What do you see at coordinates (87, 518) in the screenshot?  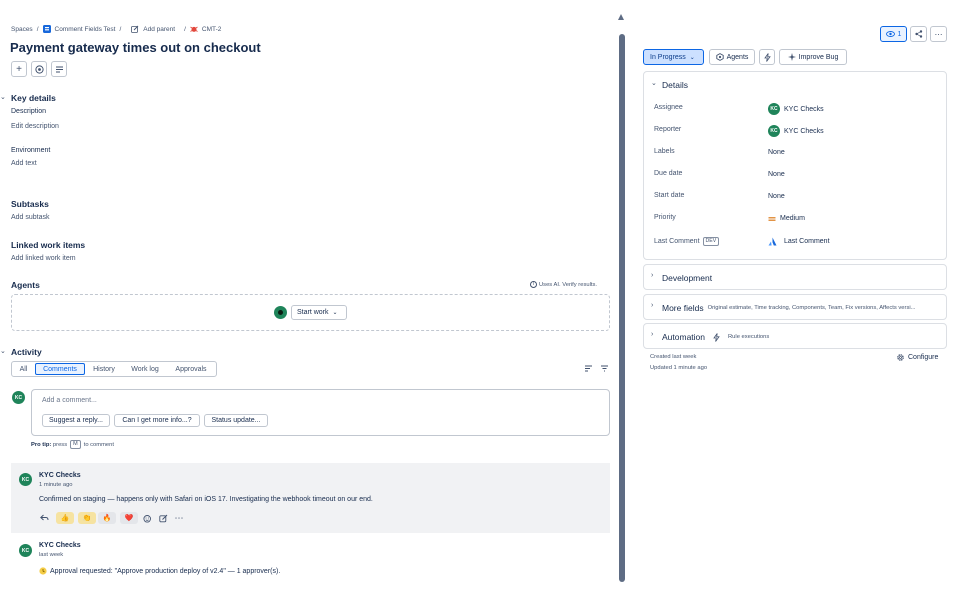 I see `reaction-clap: 👏` at bounding box center [87, 518].